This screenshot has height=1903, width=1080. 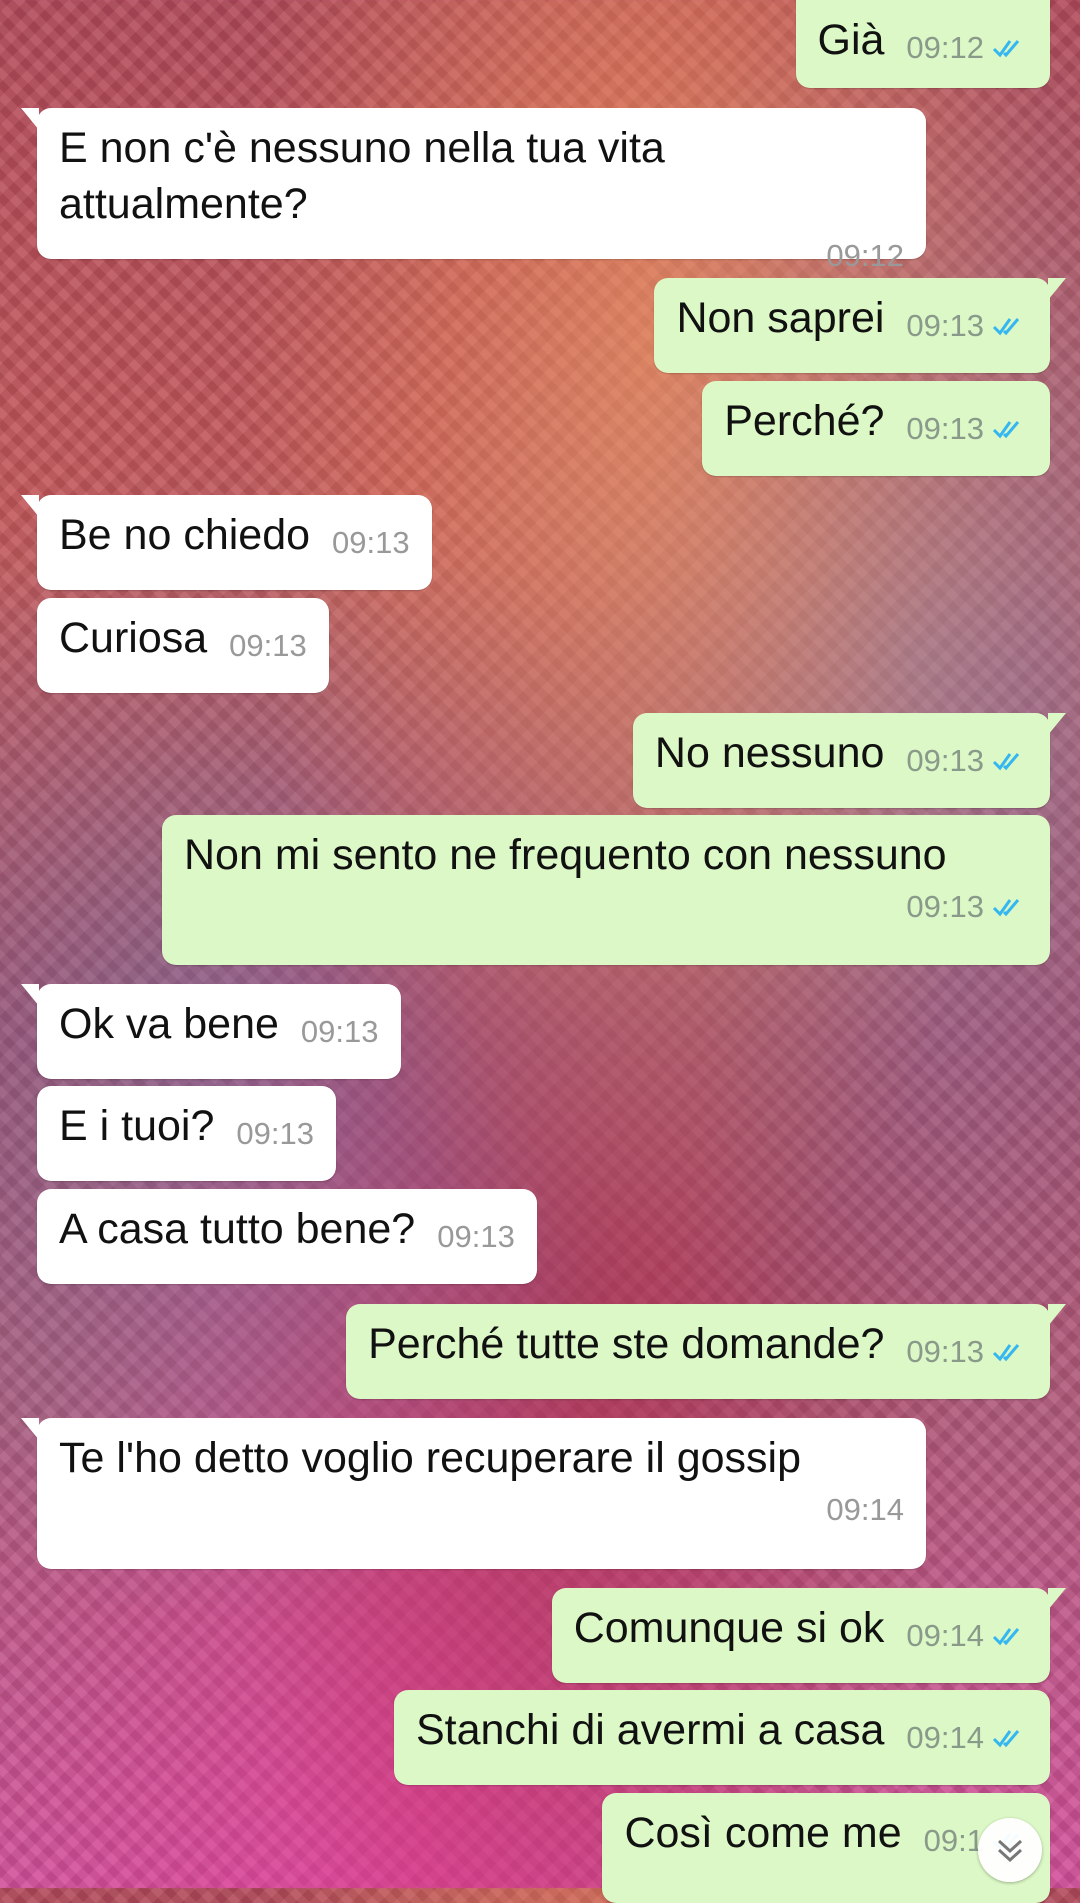 What do you see at coordinates (237, 1229) in the screenshot?
I see `message-text: A casa tutto bene?` at bounding box center [237, 1229].